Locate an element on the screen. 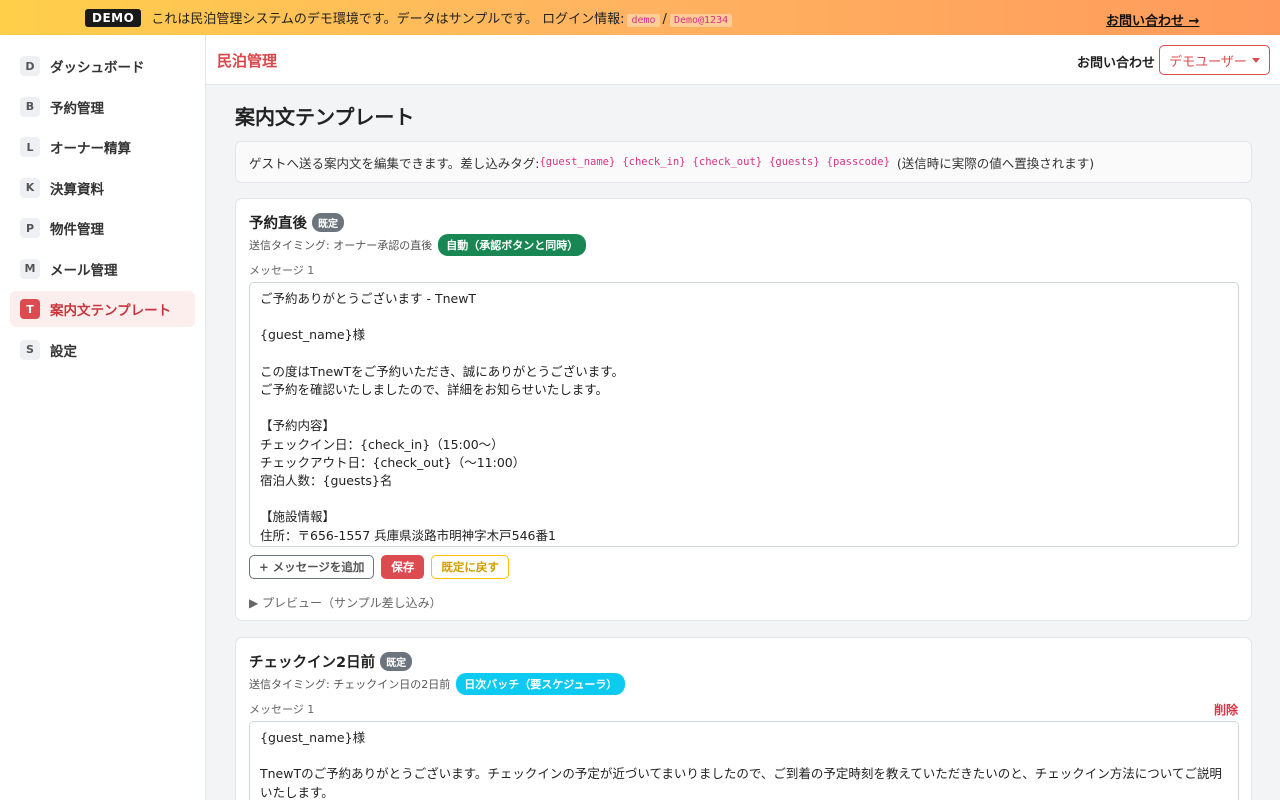 Image resolution: width=1280 pixels, height=800 pixels. sidebar-item-owner-settlement: L オーナー精算 is located at coordinates (102, 147).